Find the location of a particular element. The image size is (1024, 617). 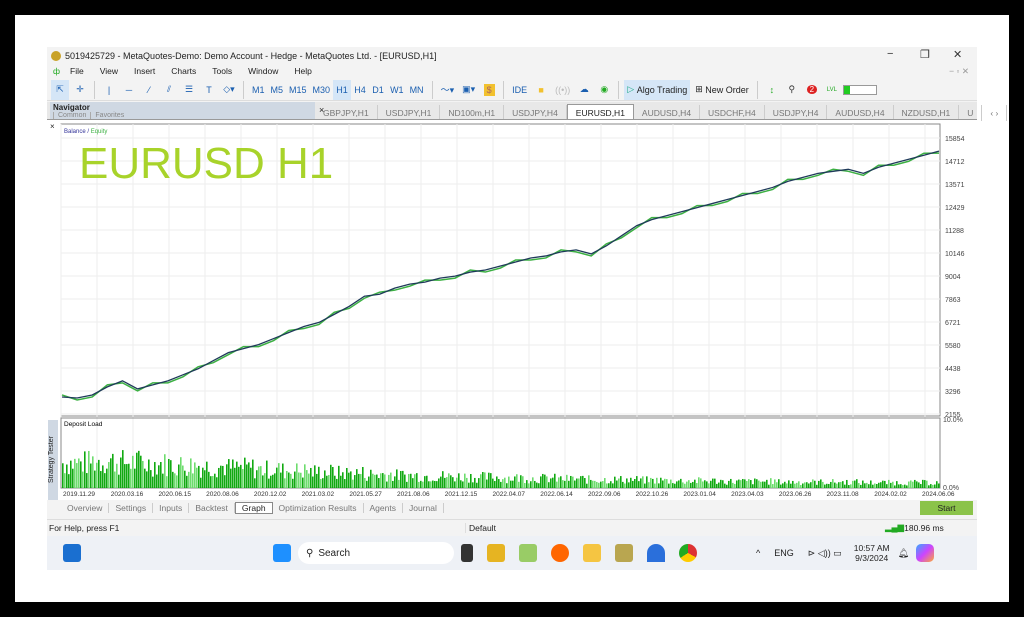

tester-tab-overview: Overview is located at coordinates (85, 508).